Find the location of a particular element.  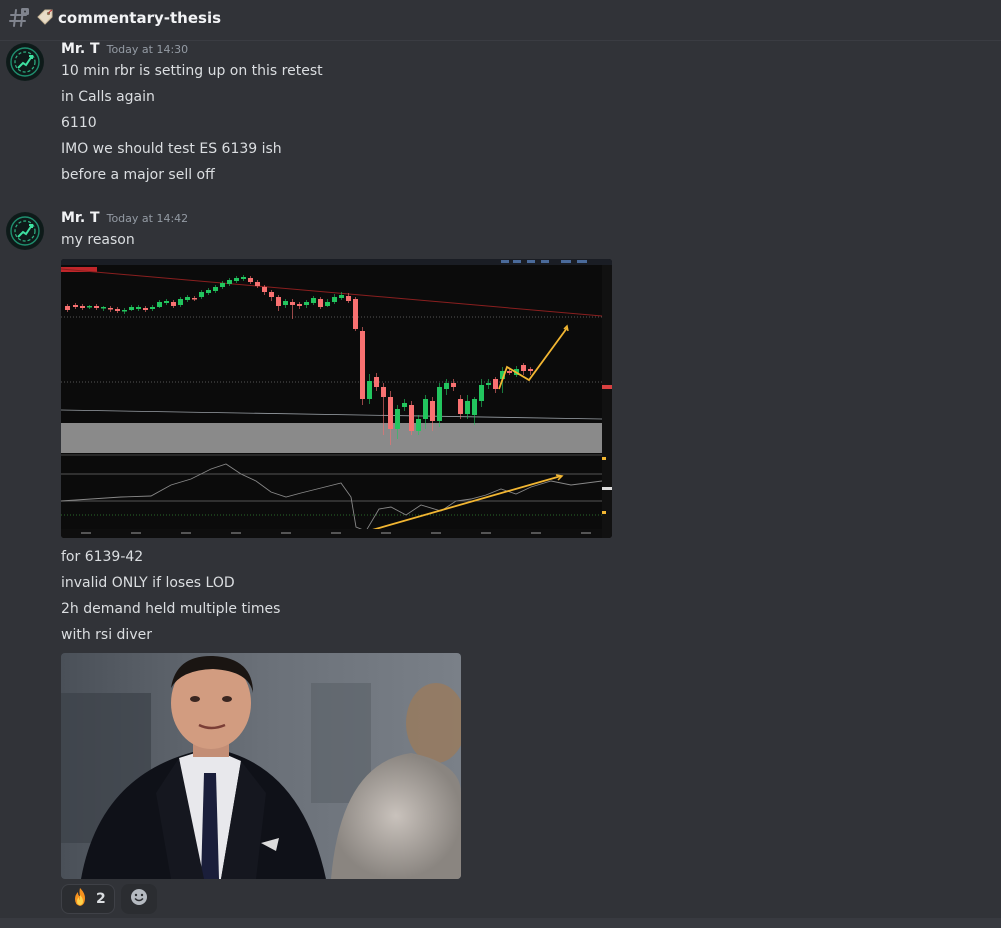

message-composer-edge is located at coordinates (500, 923).